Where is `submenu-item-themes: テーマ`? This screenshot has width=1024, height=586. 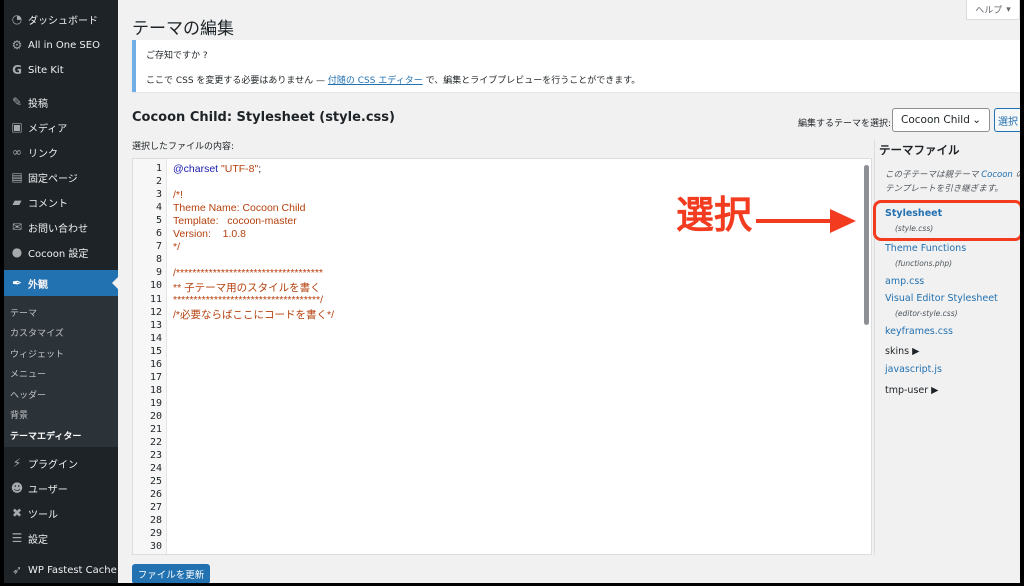 submenu-item-themes: テーマ is located at coordinates (23, 312).